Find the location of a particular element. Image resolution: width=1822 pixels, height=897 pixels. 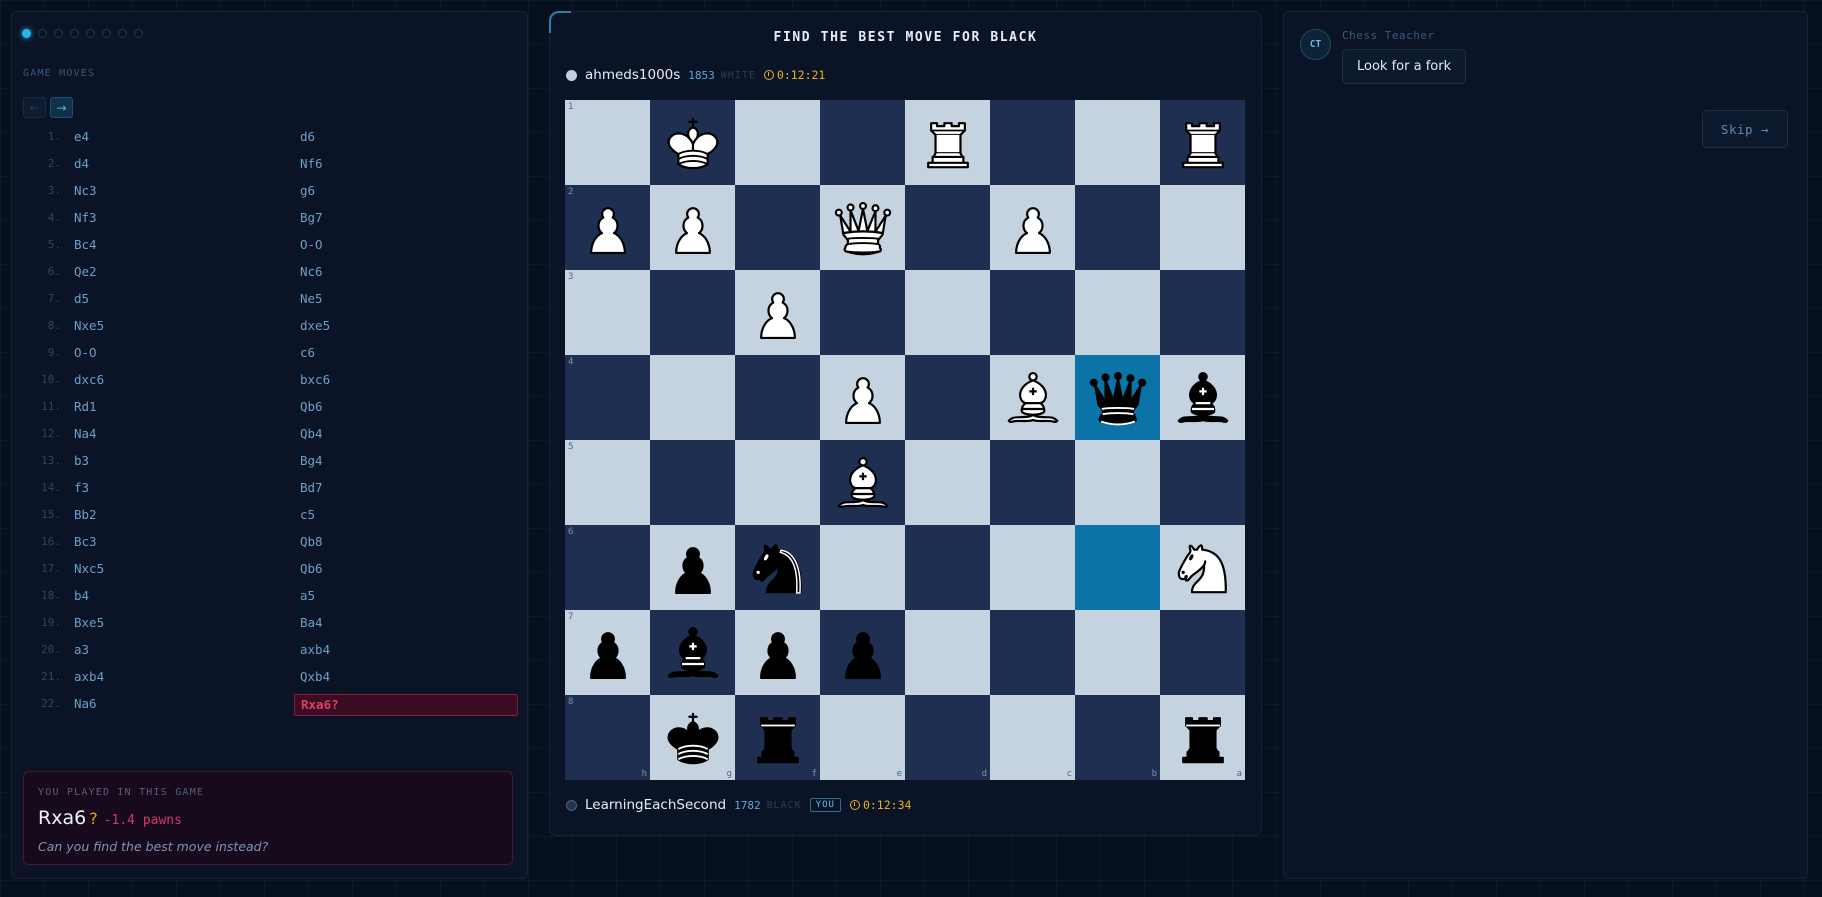

board-square-e4 is located at coordinates (862, 397).